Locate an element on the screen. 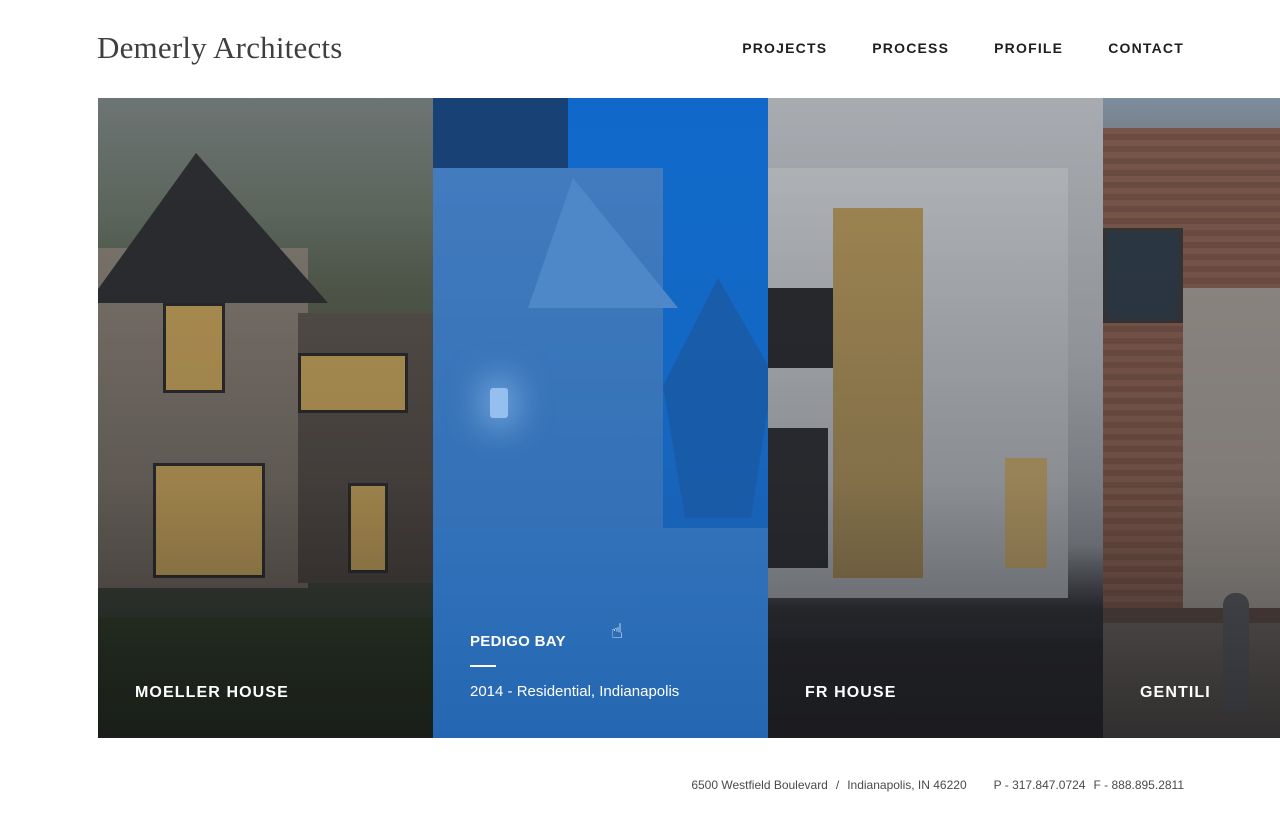 The width and height of the screenshot is (1280, 835). nav-projects: PROJECTS is located at coordinates (784, 48).